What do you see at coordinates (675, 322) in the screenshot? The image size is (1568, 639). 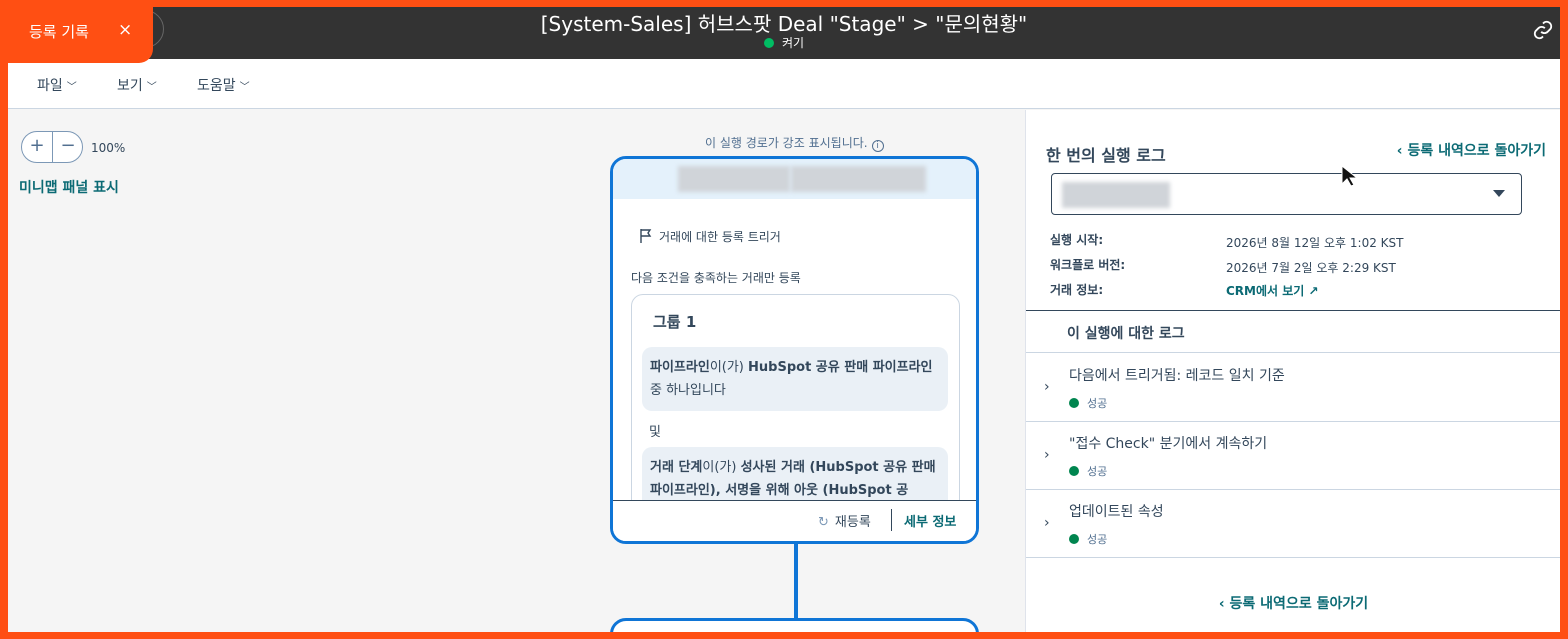 I see `group-title: 그룹 1` at bounding box center [675, 322].